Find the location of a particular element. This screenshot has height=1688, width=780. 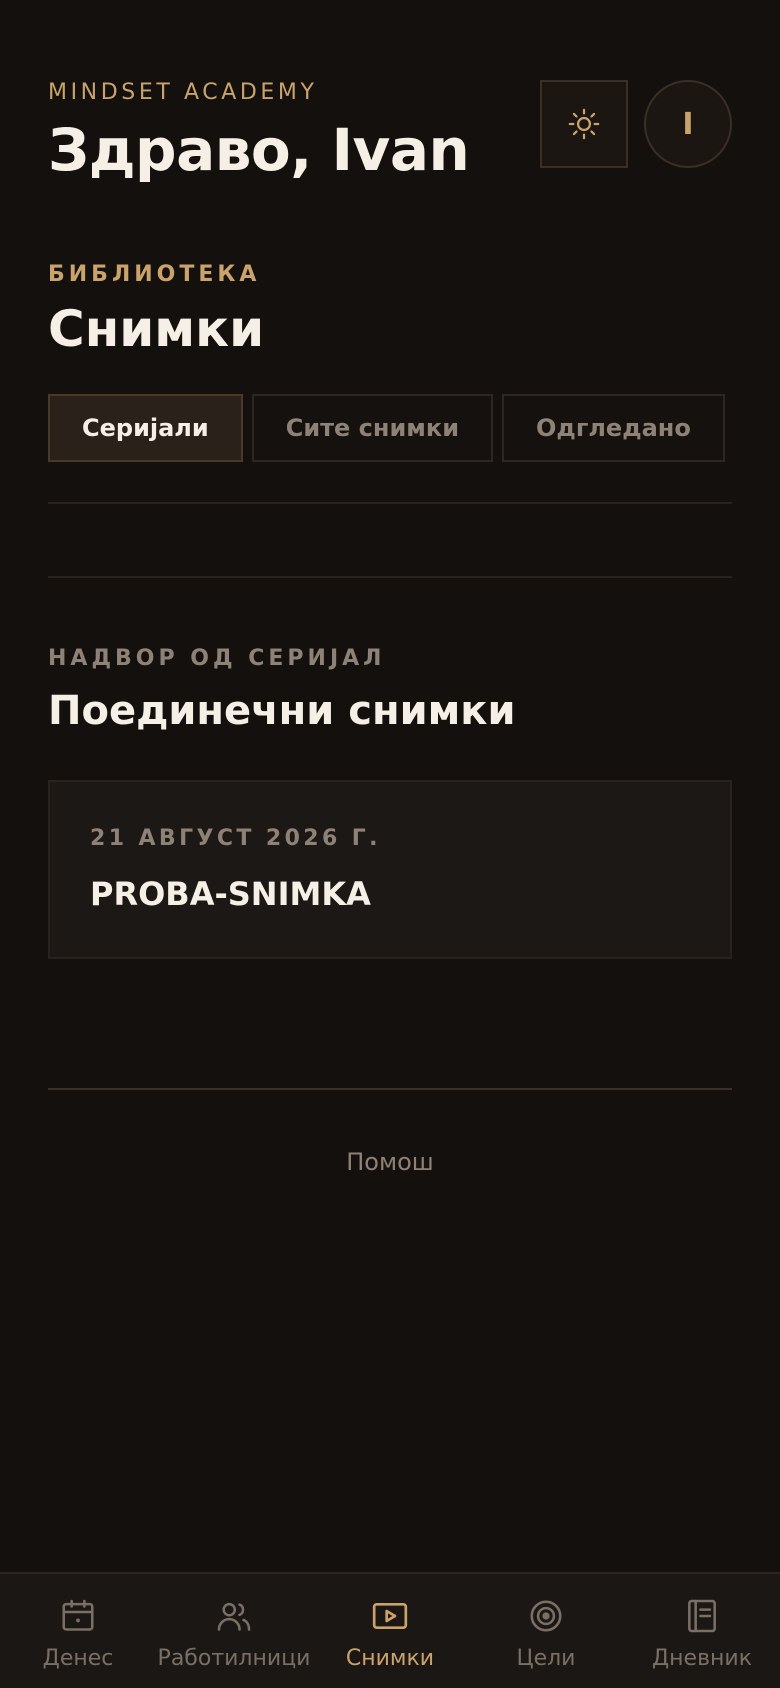

standalone-label: НАДВОР ОД СЕРИЈАЛ is located at coordinates (217, 658).